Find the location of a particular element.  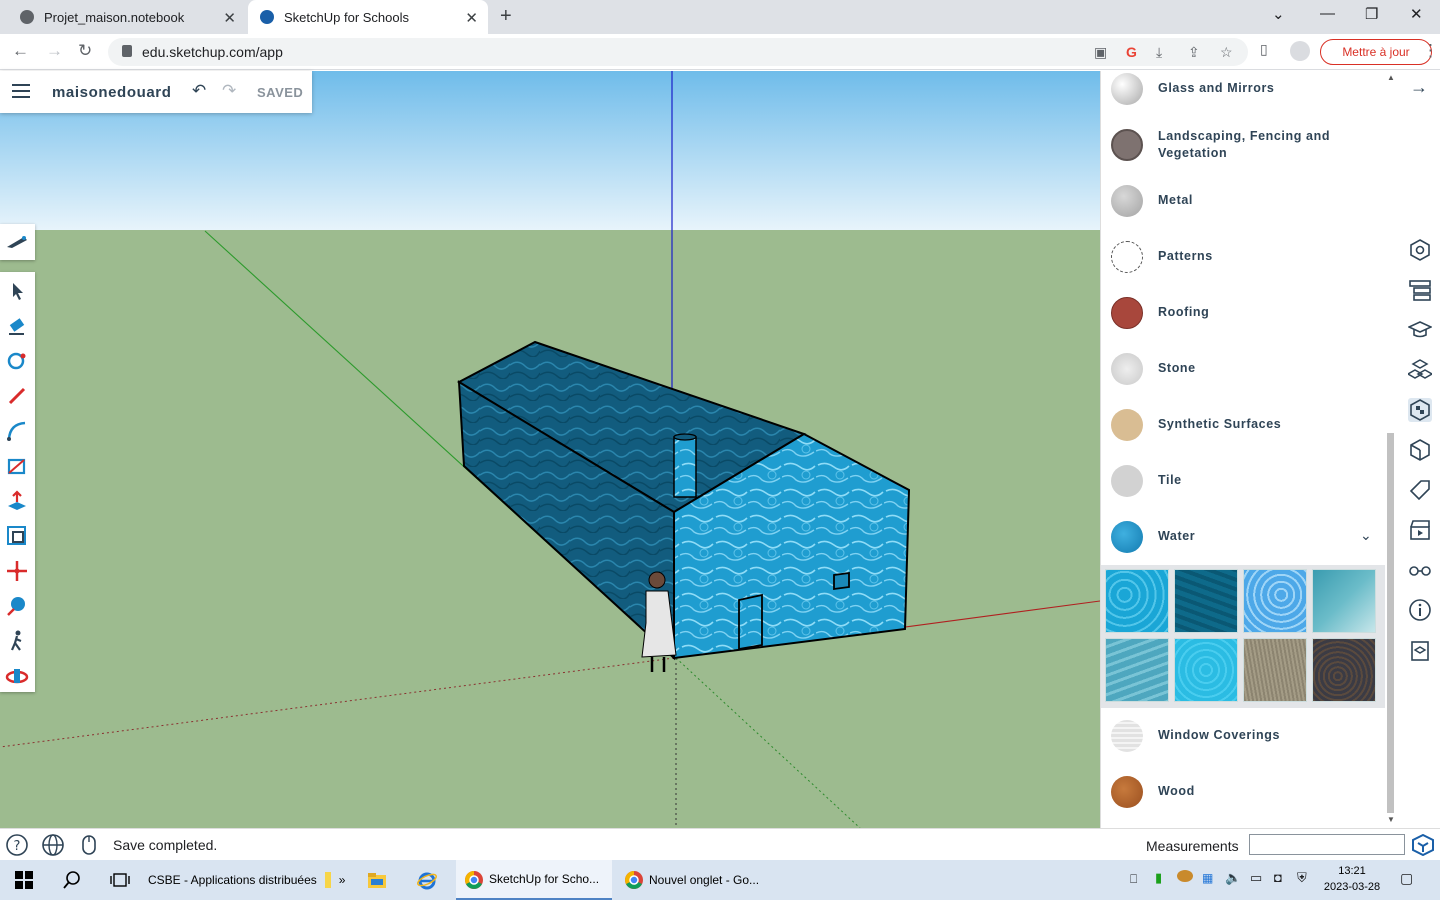

browser-tab-projet: Projet_maison.notebook ✕ is located at coordinates (127, 17).